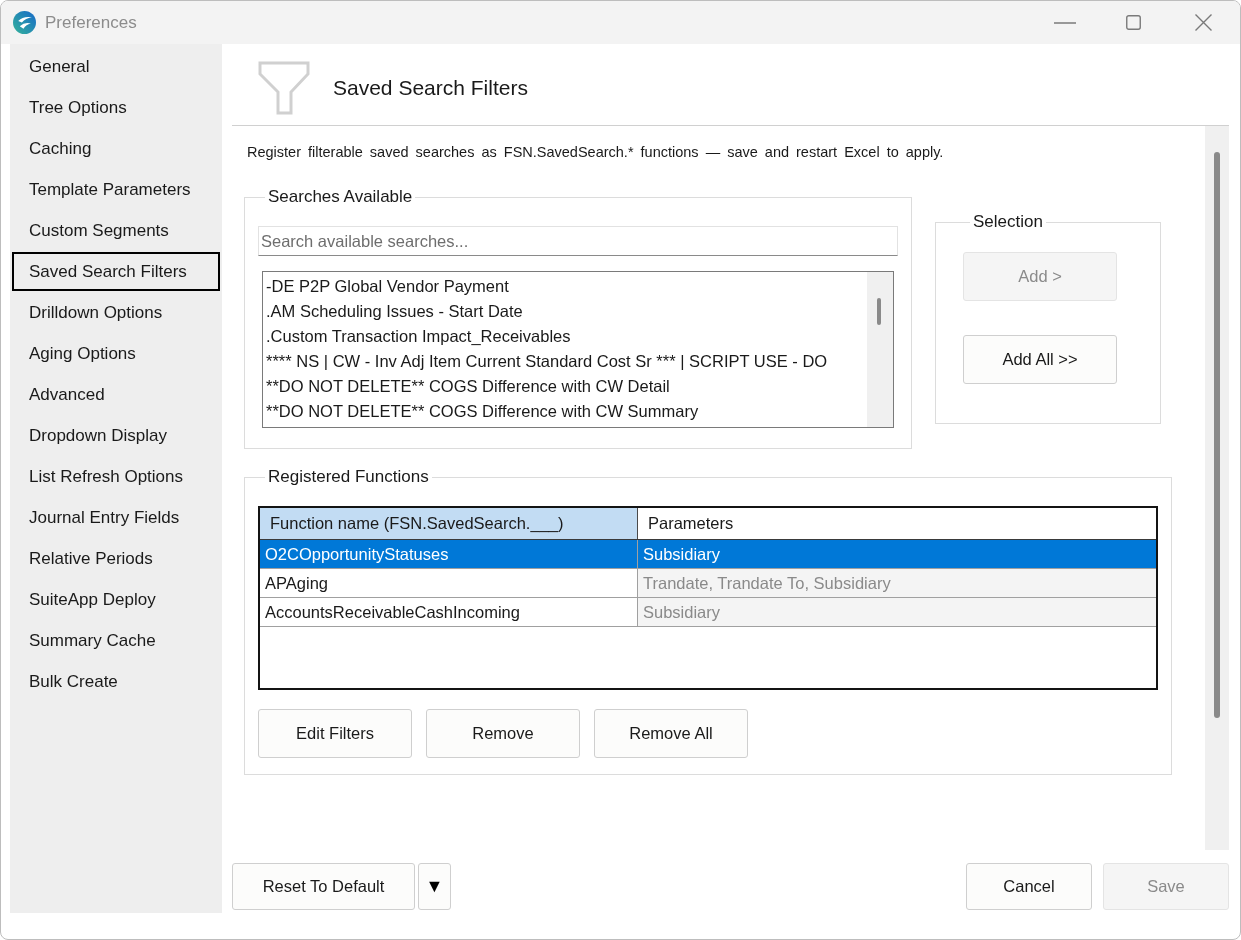  Describe the element at coordinates (434, 886) in the screenshot. I see `dropdown-button: ▼` at that location.